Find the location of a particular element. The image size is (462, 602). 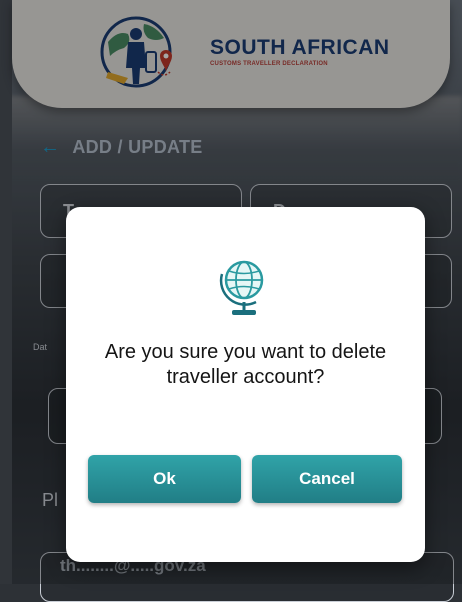

cancel-button: Cancel is located at coordinates (327, 479).